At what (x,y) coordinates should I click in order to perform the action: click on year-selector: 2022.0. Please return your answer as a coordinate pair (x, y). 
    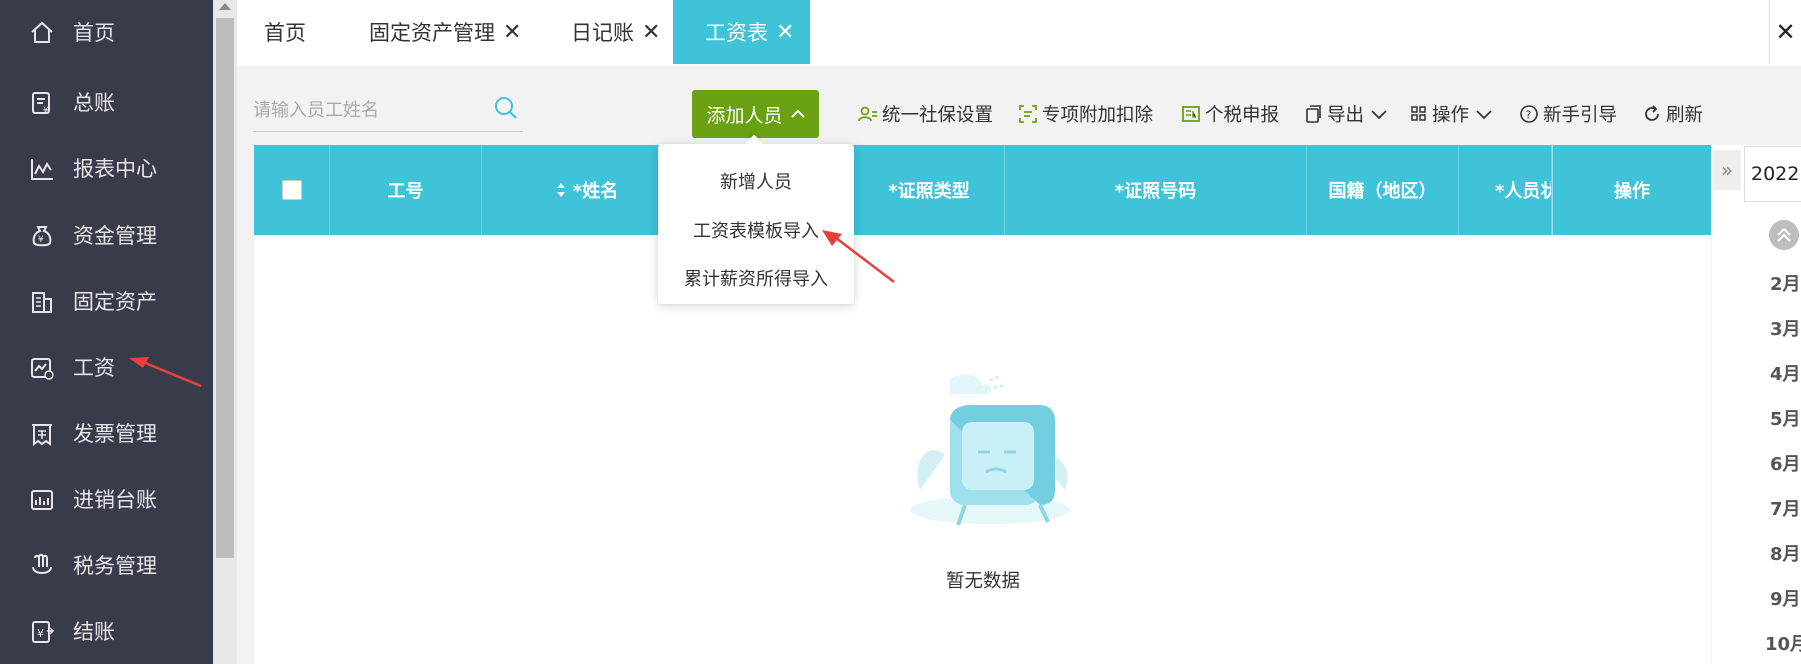
    Looking at the image, I should click on (1772, 174).